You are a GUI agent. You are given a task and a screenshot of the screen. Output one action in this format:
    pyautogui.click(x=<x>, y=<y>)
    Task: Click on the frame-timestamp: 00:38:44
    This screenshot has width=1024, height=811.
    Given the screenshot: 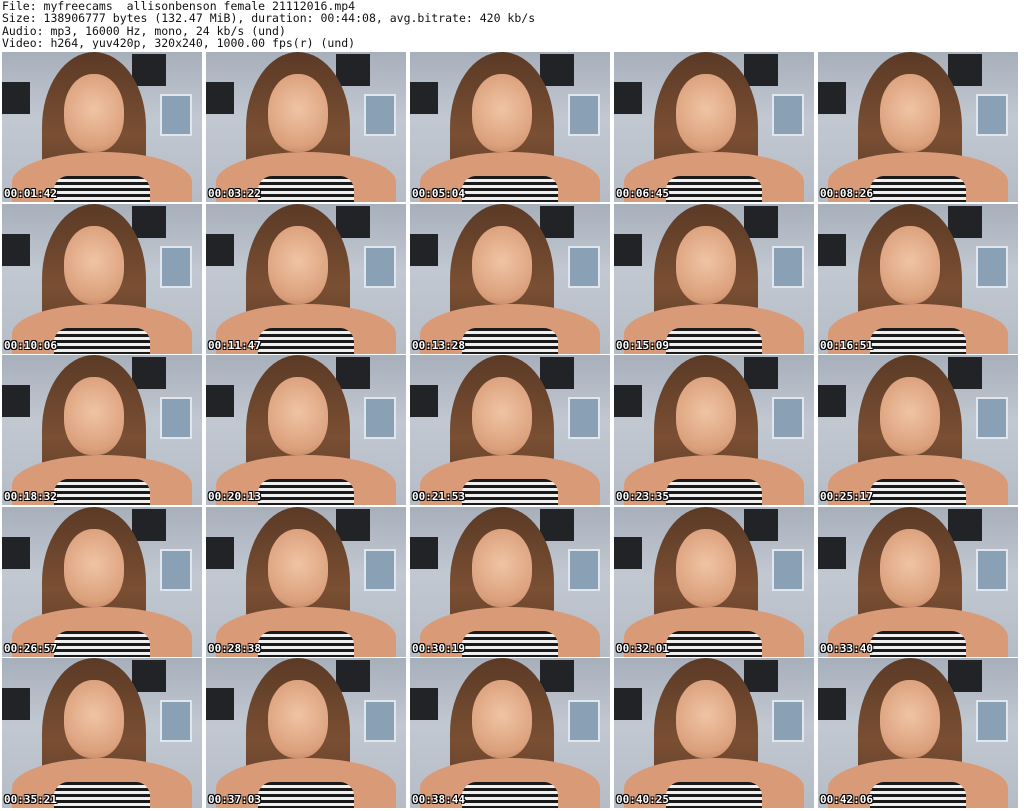 What is the action you would take?
    pyautogui.click(x=438, y=799)
    